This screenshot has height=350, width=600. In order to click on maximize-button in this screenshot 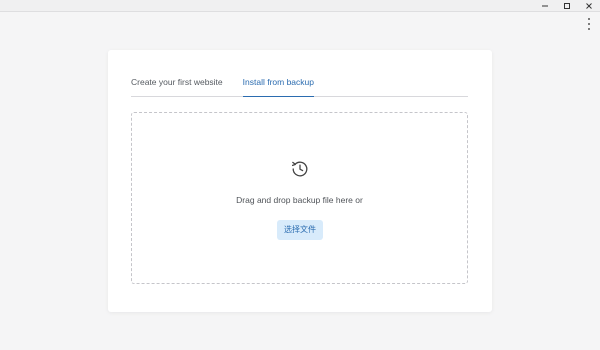, I will do `click(567, 5)`.